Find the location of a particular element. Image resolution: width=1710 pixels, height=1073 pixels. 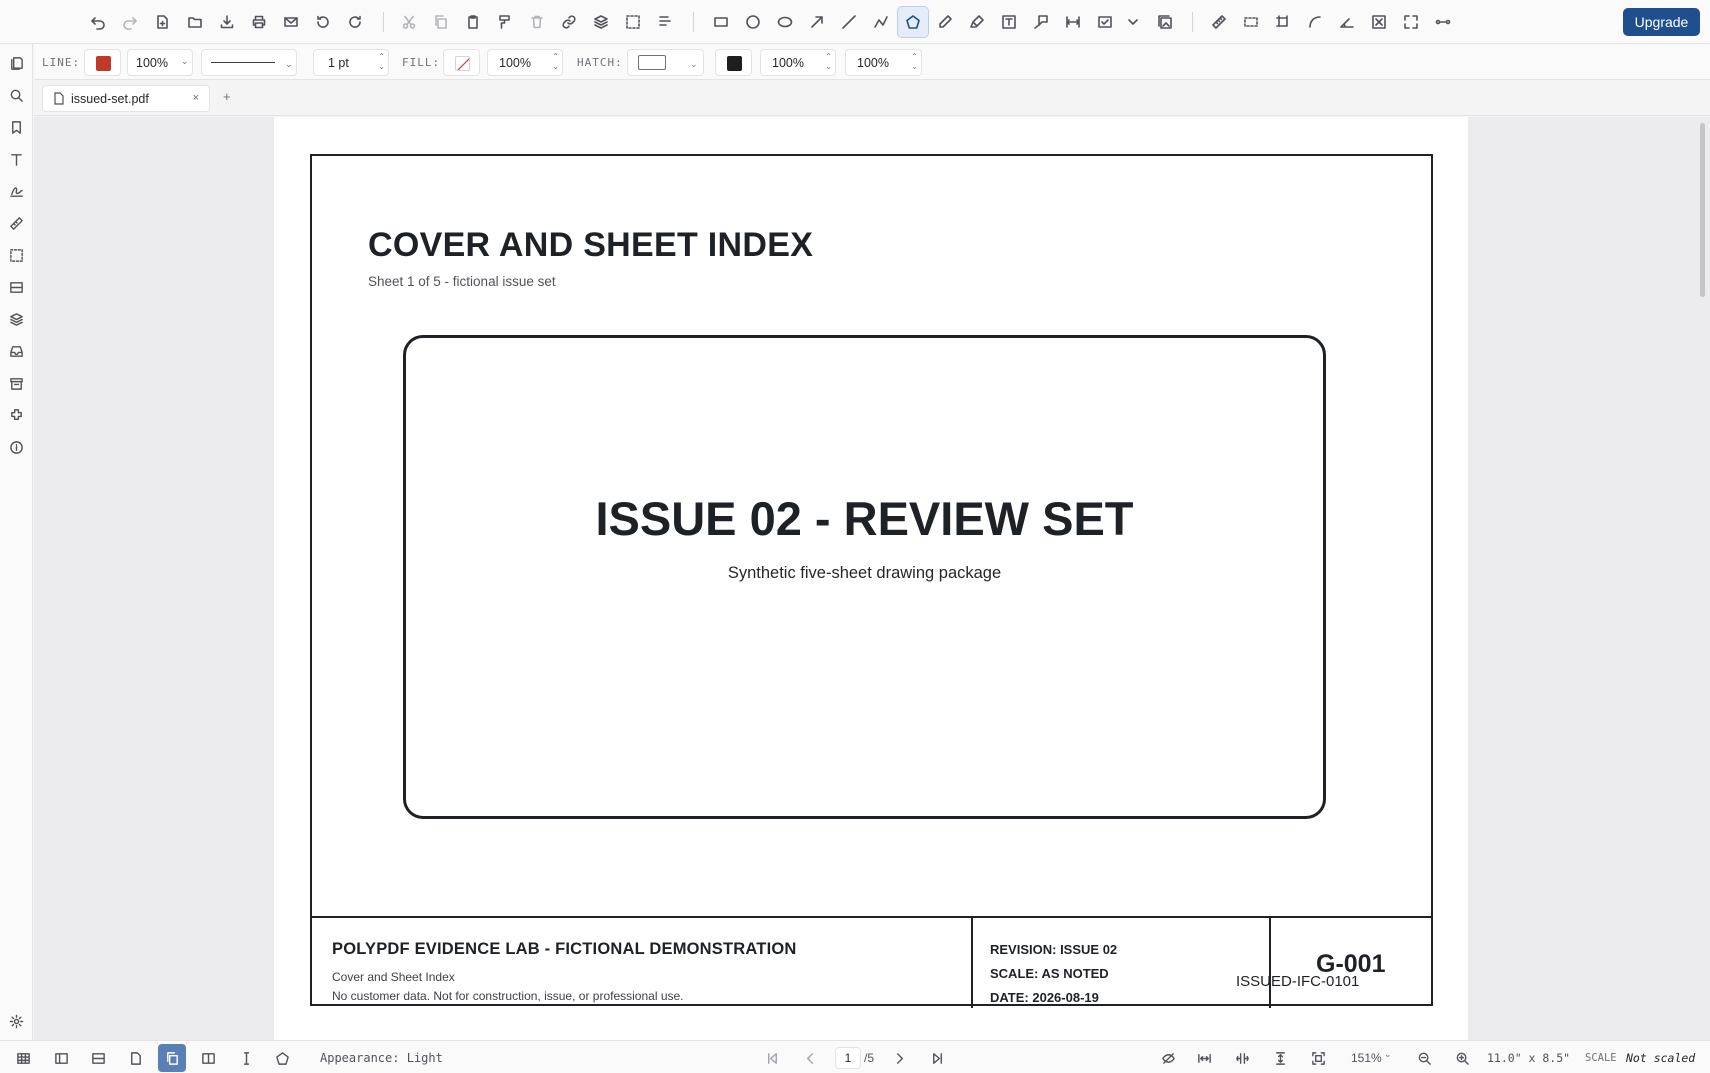

polyline-tool-icon is located at coordinates (881, 22).